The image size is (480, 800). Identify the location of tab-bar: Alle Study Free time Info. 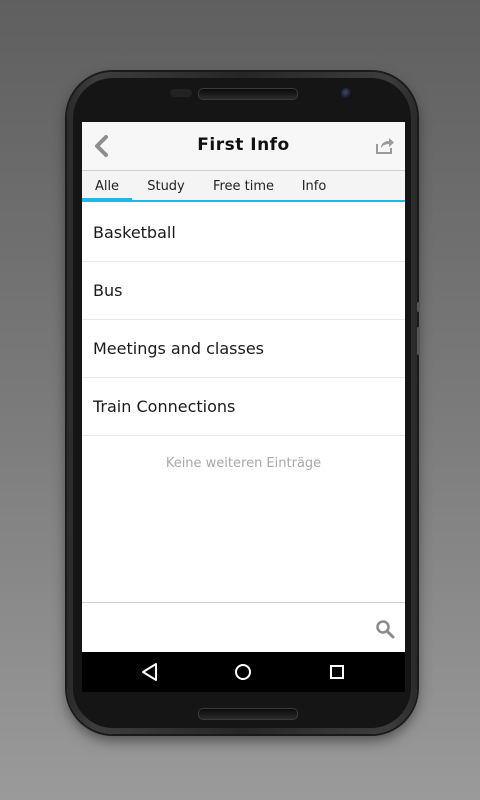
(243, 186).